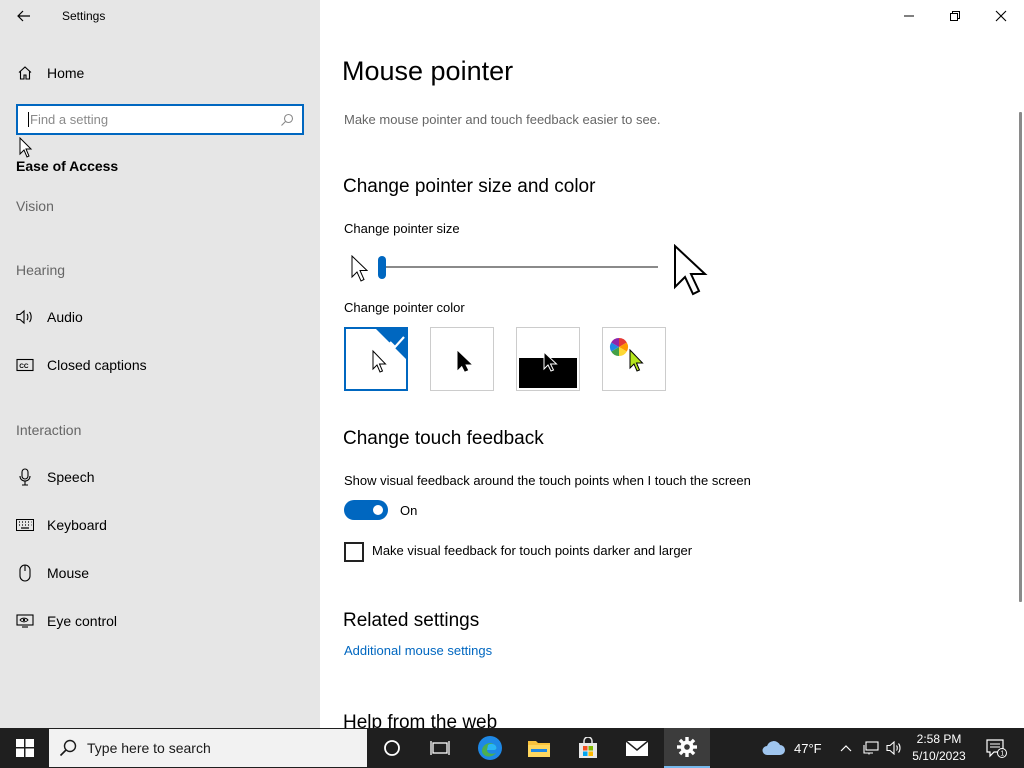 Image resolution: width=1024 pixels, height=768 pixels. What do you see at coordinates (35, 206) in the screenshot?
I see `section-heading-vision: Vision` at bounding box center [35, 206].